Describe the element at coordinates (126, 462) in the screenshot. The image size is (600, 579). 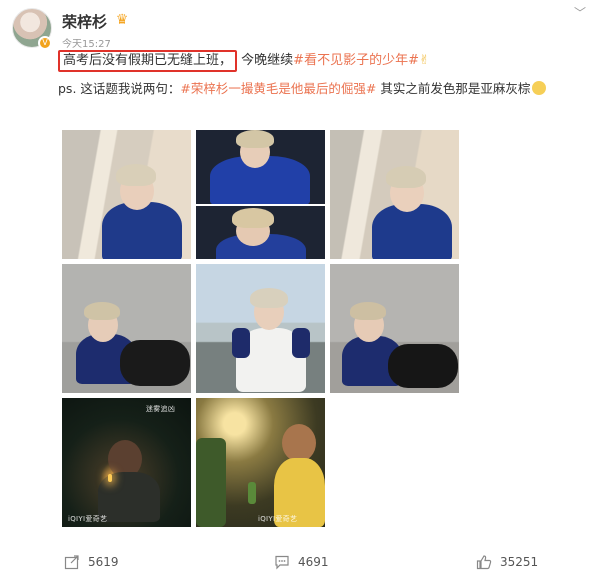
I see `post-photo: 迷雾追凶 iQIYI爱奇艺` at that location.